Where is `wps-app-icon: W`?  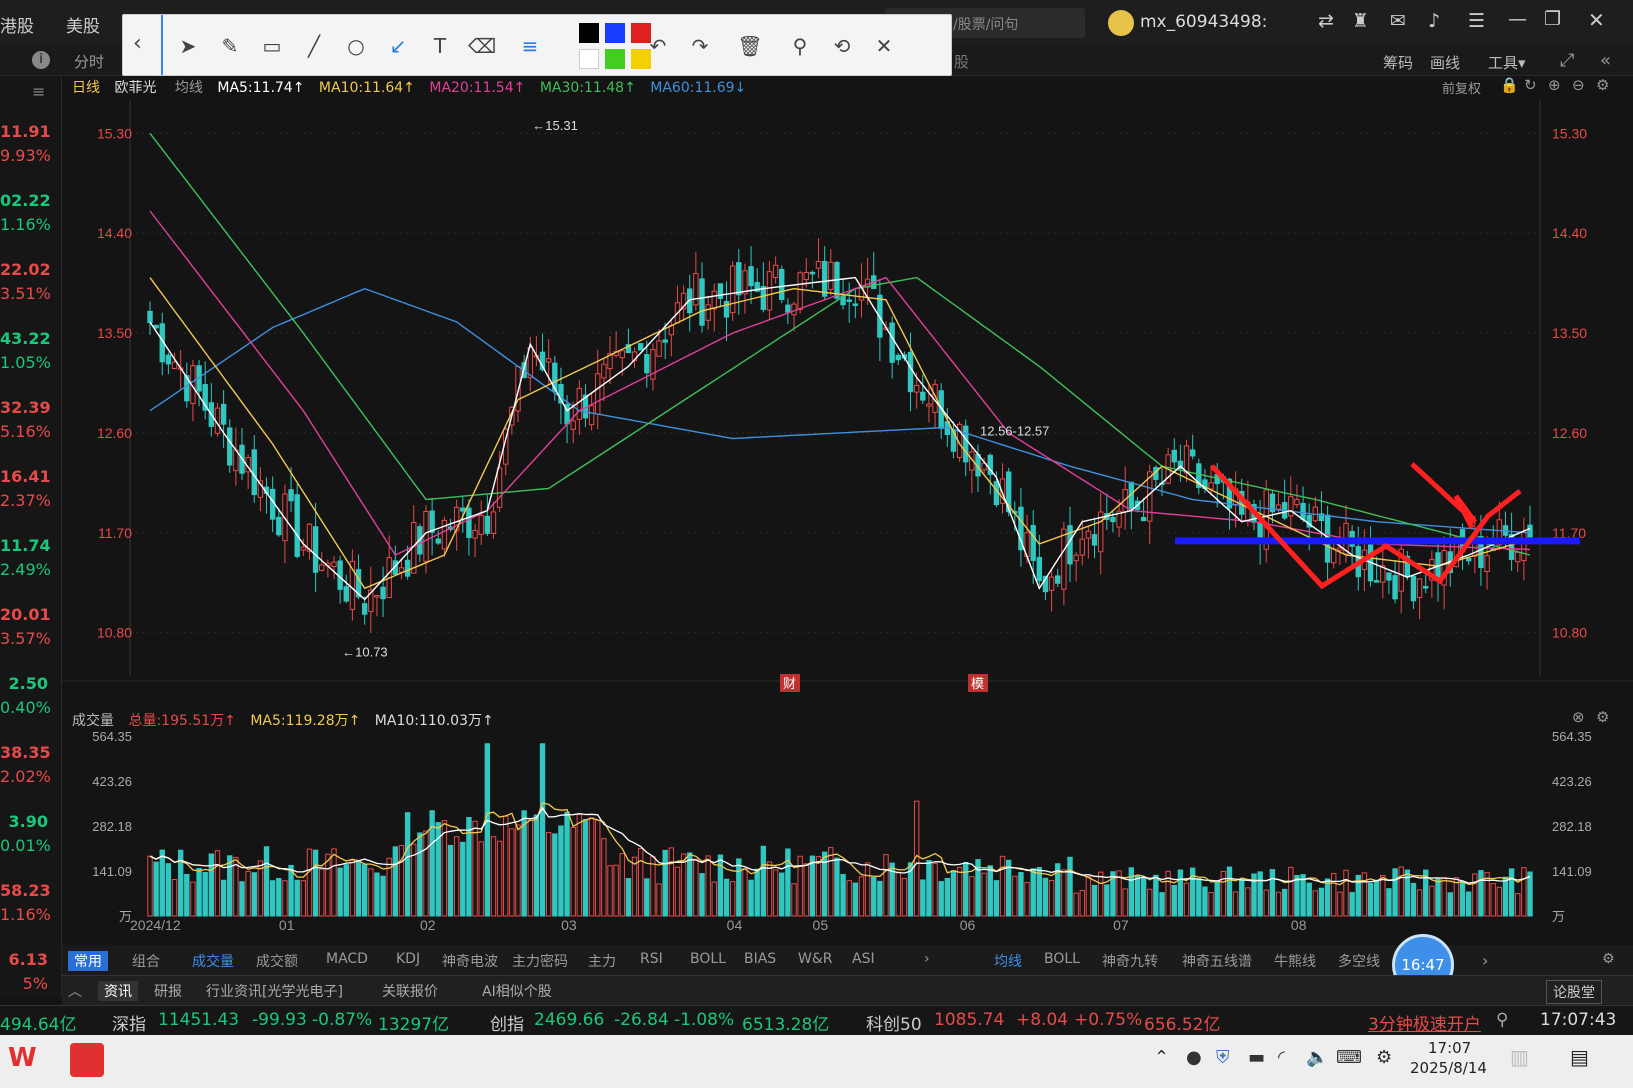
wps-app-icon: W is located at coordinates (25, 1060).